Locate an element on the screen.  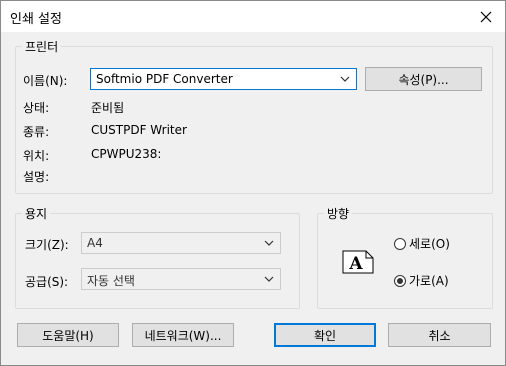
orientation-group-label: 방향 is located at coordinates (338, 213).